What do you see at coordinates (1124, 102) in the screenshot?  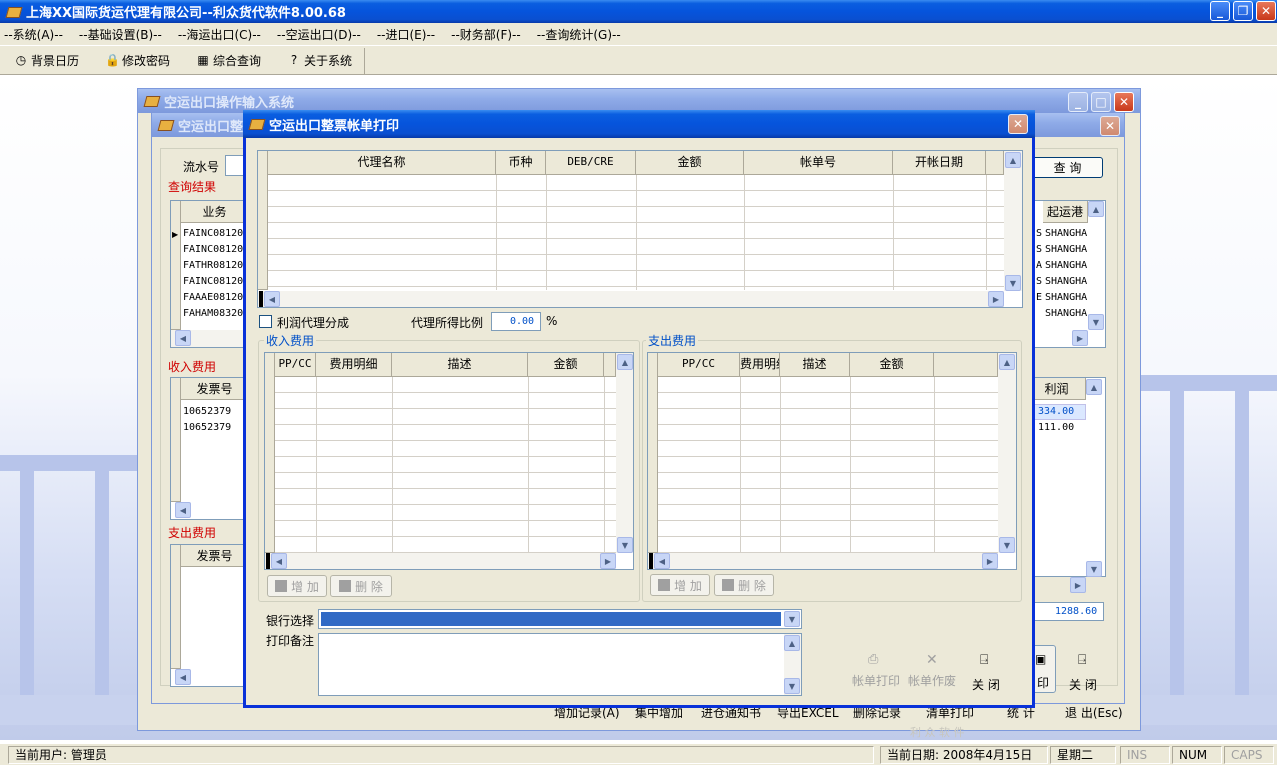 I see `bg-close-button: ✕` at bounding box center [1124, 102].